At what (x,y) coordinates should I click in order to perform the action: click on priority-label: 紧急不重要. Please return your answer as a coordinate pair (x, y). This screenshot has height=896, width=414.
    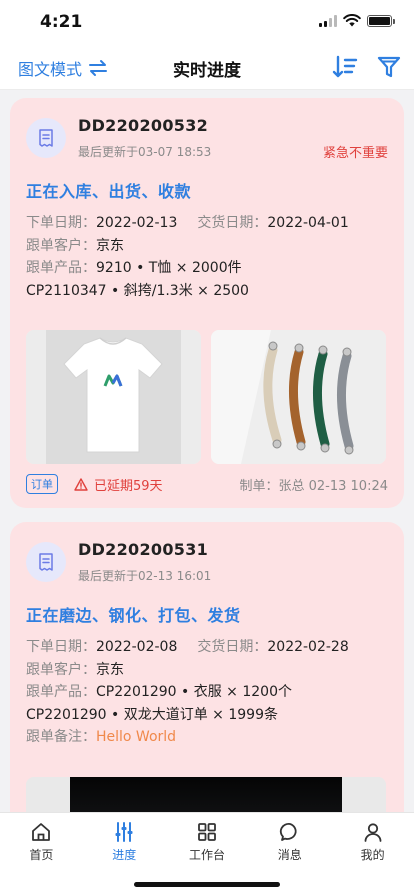
    Looking at the image, I should click on (355, 153).